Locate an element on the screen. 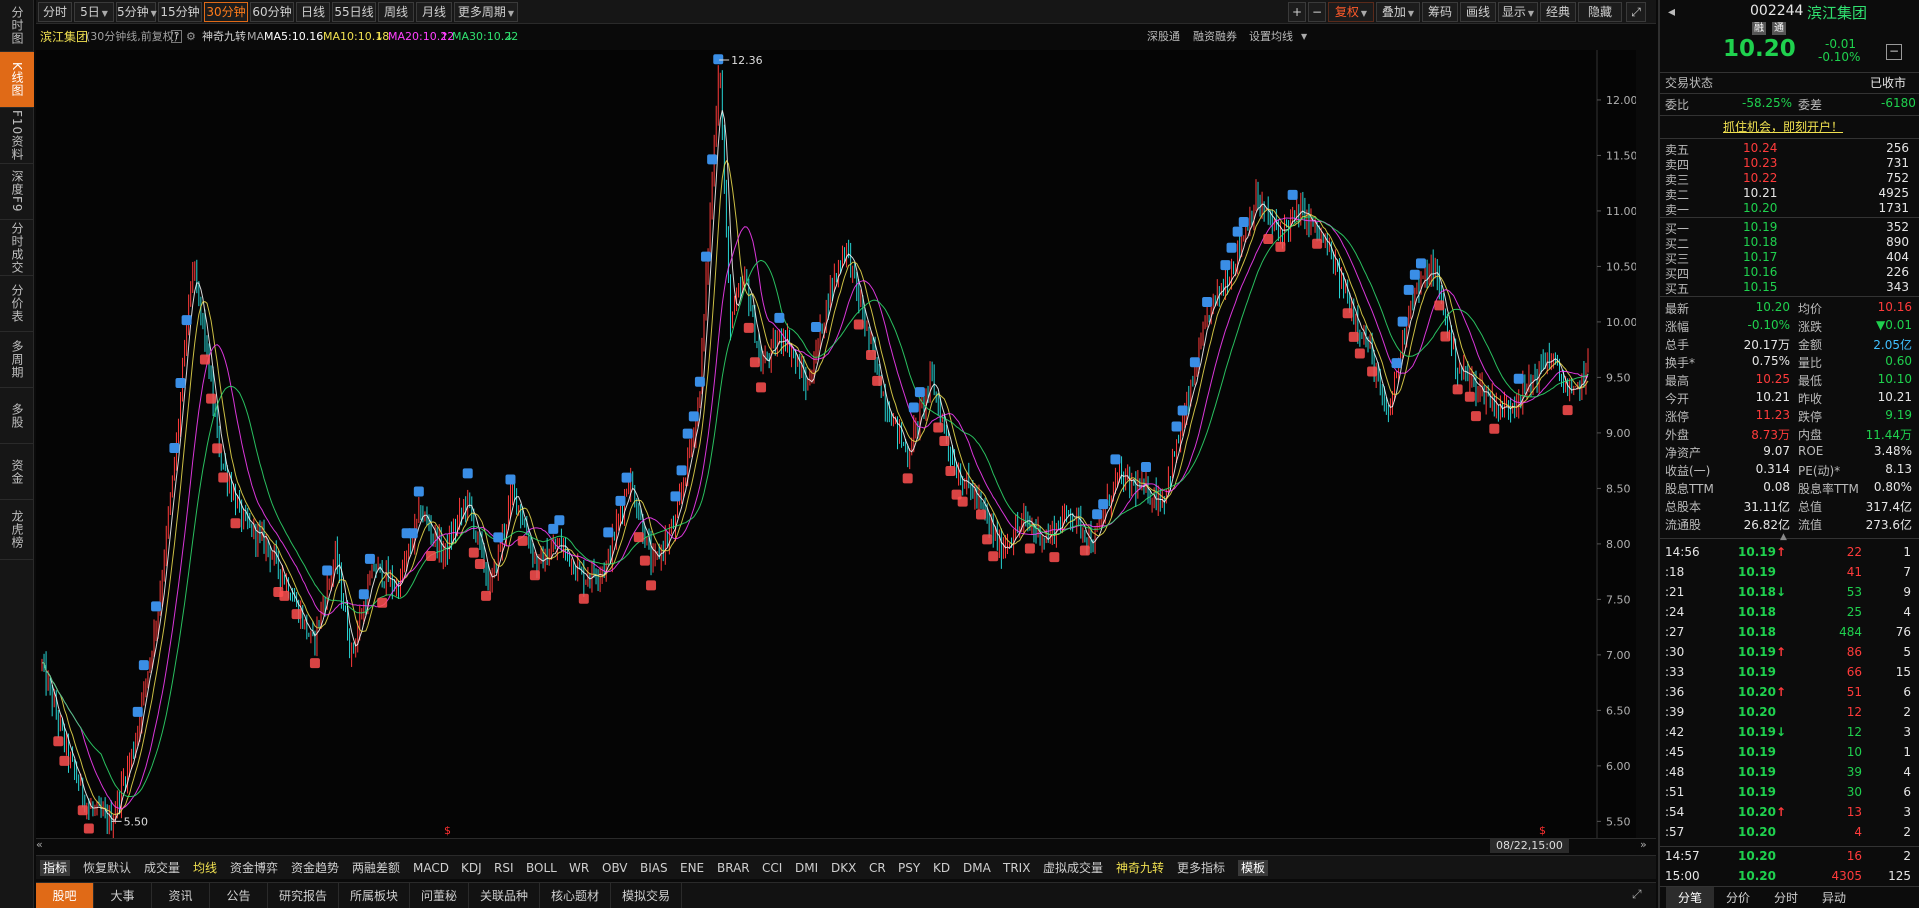 The width and height of the screenshot is (1919, 908). toolbar-right-button-6: 画线 is located at coordinates (1478, 12).